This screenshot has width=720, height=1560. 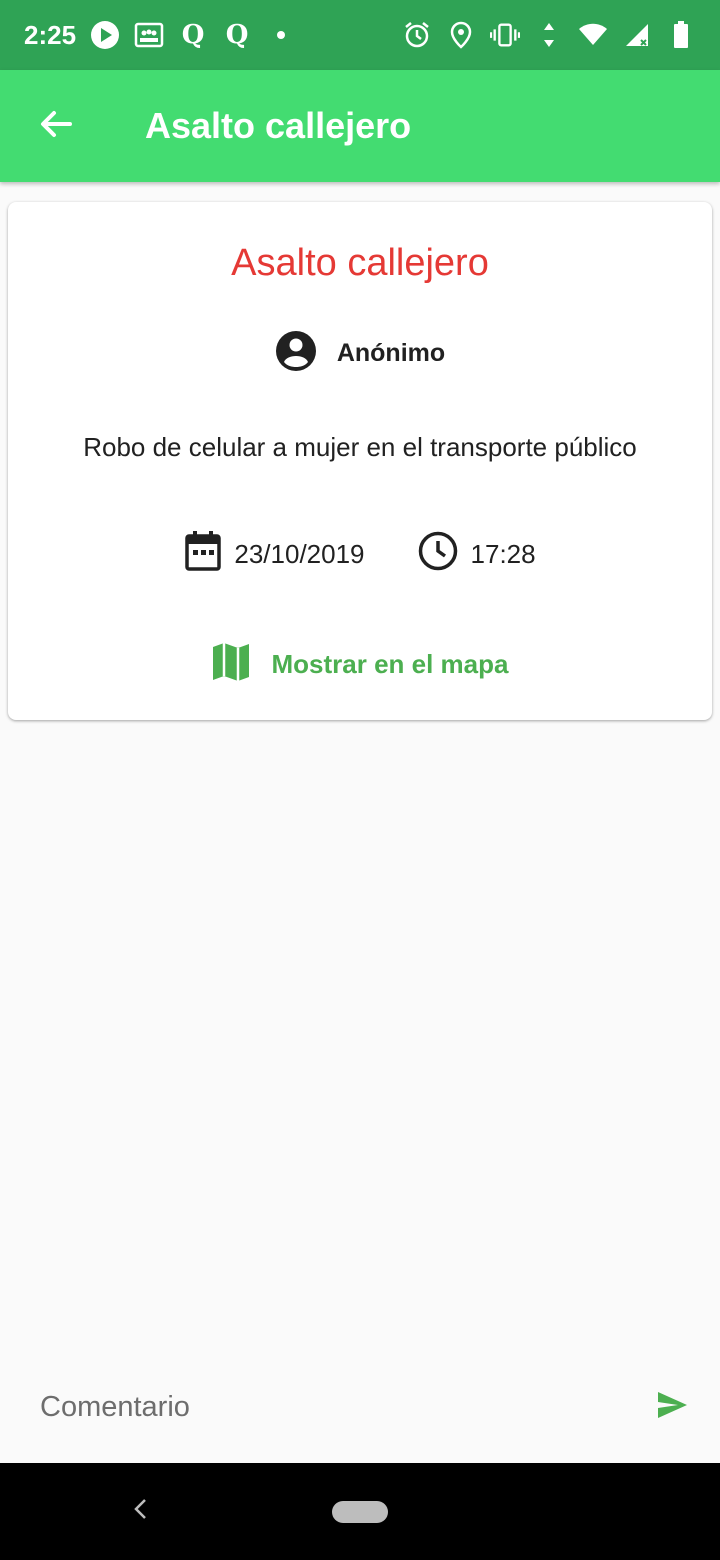 I want to click on comment-bar, so click(x=360, y=1407).